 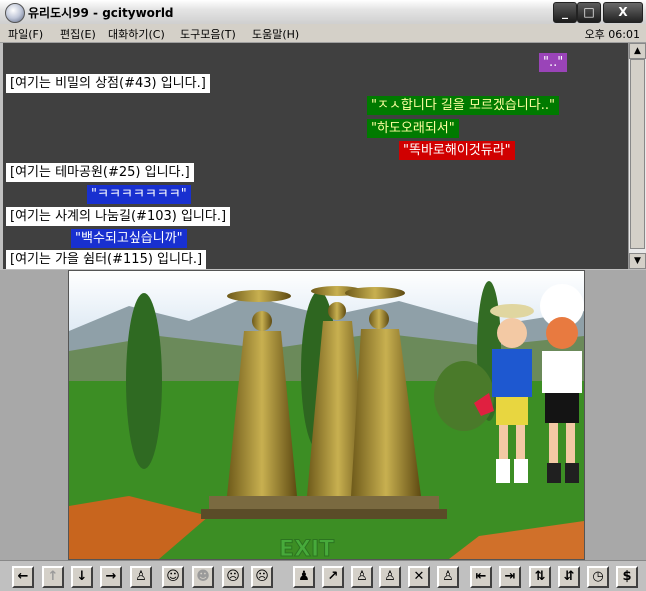 What do you see at coordinates (323, 12) in the screenshot?
I see `title-bar: 유리도시99 - gcityworld _ □ X` at bounding box center [323, 12].